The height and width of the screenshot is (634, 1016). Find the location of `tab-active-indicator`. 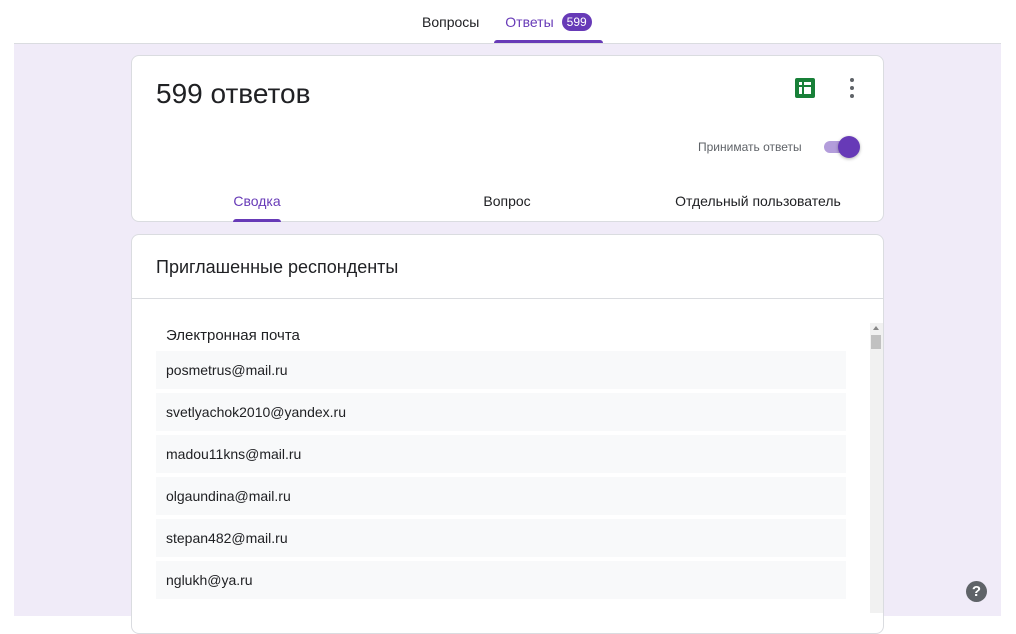

tab-active-indicator is located at coordinates (548, 41).